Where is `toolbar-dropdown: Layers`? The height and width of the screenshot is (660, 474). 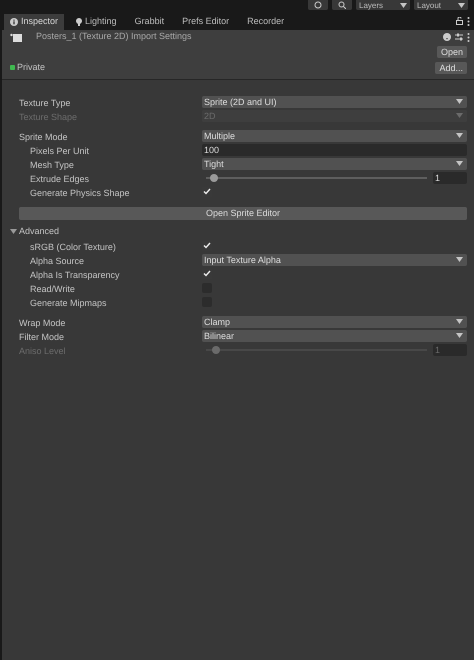
toolbar-dropdown: Layers is located at coordinates (383, 5).